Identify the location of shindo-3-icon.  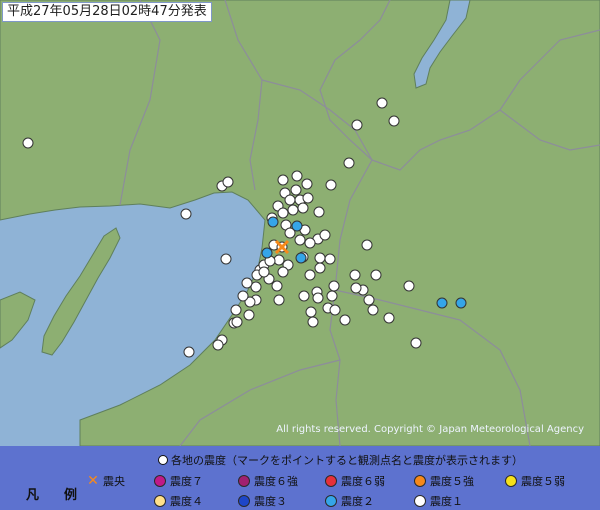
(244, 501).